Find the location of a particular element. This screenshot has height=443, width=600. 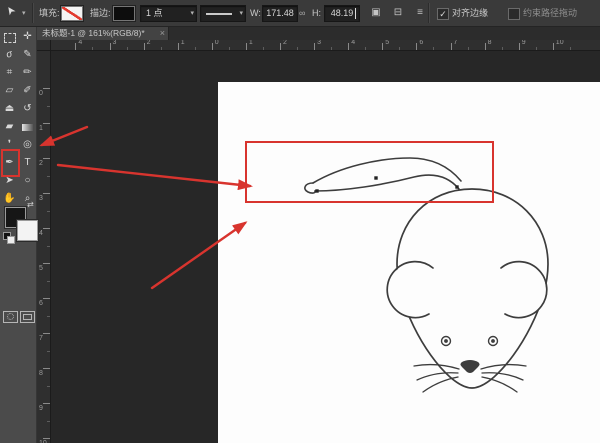

document-tab-title: 未标题-1 @ 161%(RGB/8)* is located at coordinates (93, 33).